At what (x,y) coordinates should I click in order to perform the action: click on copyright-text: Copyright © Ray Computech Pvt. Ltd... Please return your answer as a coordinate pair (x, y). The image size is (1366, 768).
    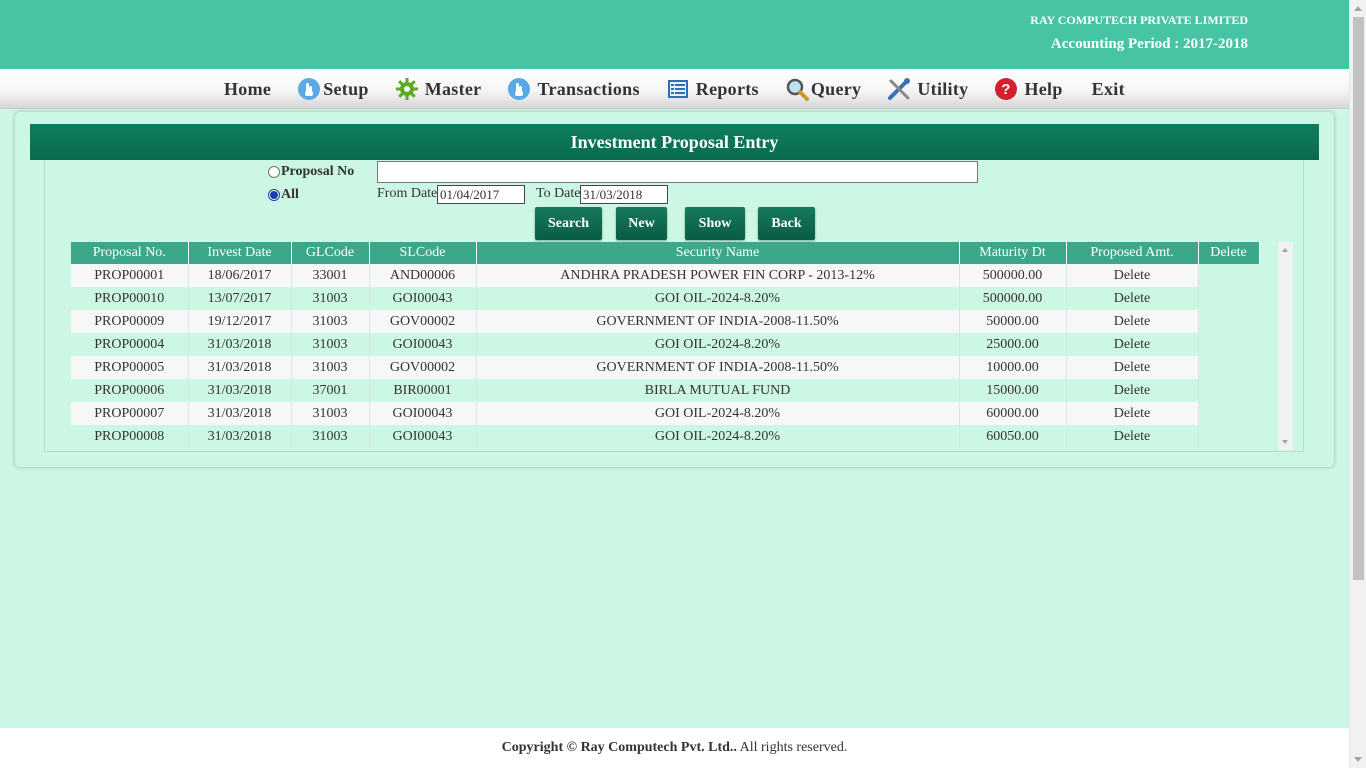
    Looking at the image, I should click on (619, 747).